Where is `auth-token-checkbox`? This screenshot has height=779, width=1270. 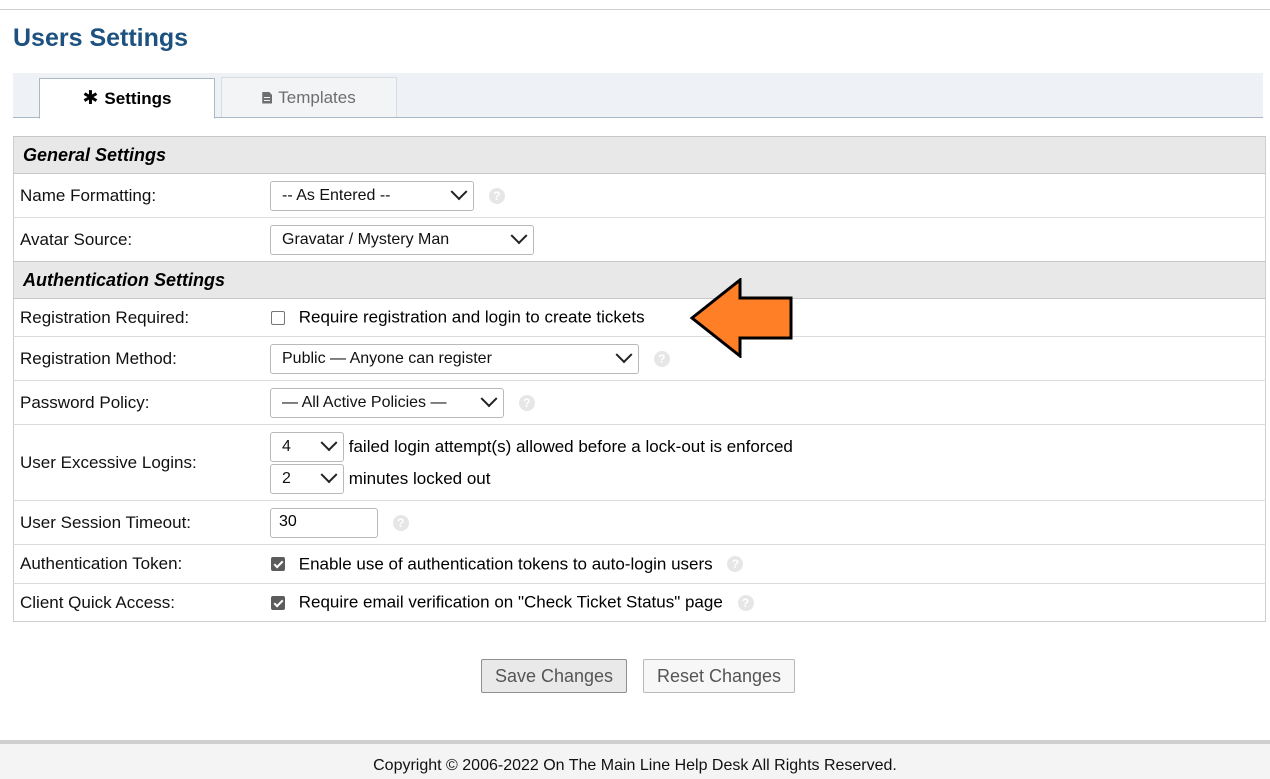 auth-token-checkbox is located at coordinates (278, 564).